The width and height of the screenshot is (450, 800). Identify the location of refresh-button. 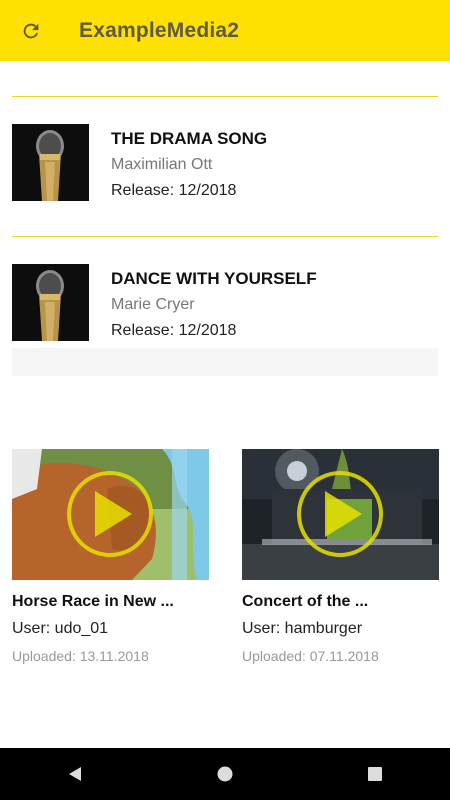
(31, 30).